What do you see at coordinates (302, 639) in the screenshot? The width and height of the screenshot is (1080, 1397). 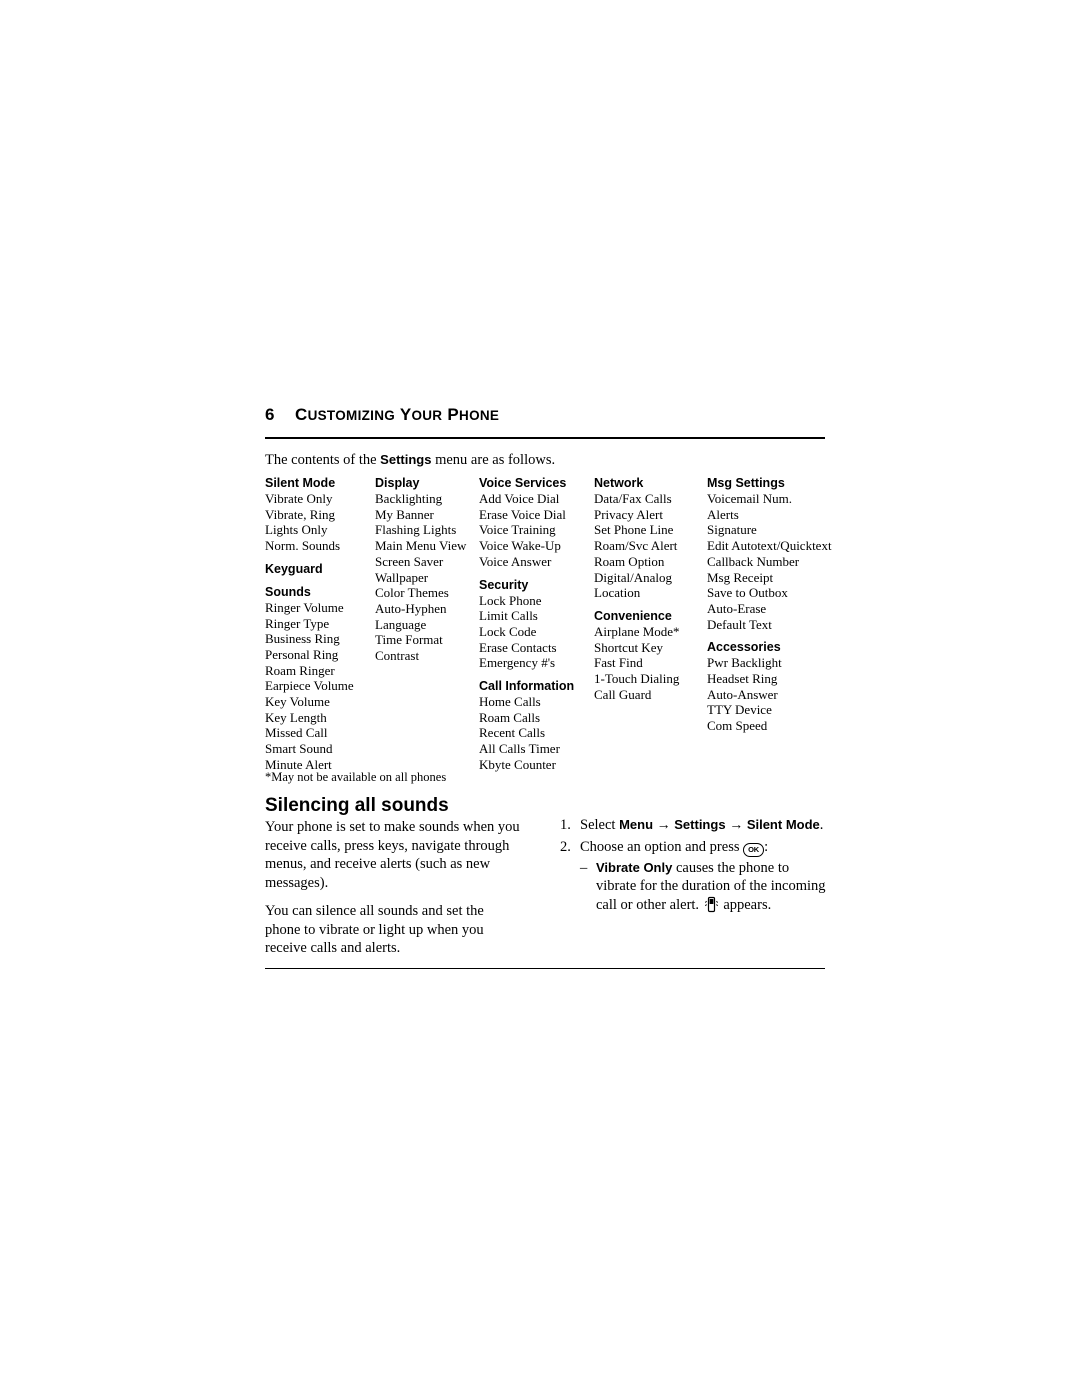 I see `menu-item: Business Ring` at bounding box center [302, 639].